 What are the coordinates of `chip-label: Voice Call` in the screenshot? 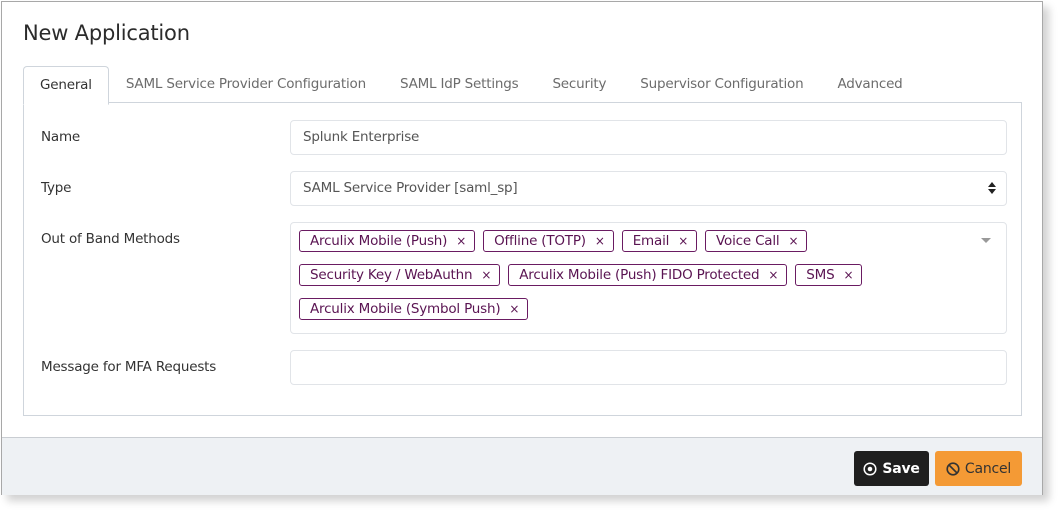 It's located at (748, 240).